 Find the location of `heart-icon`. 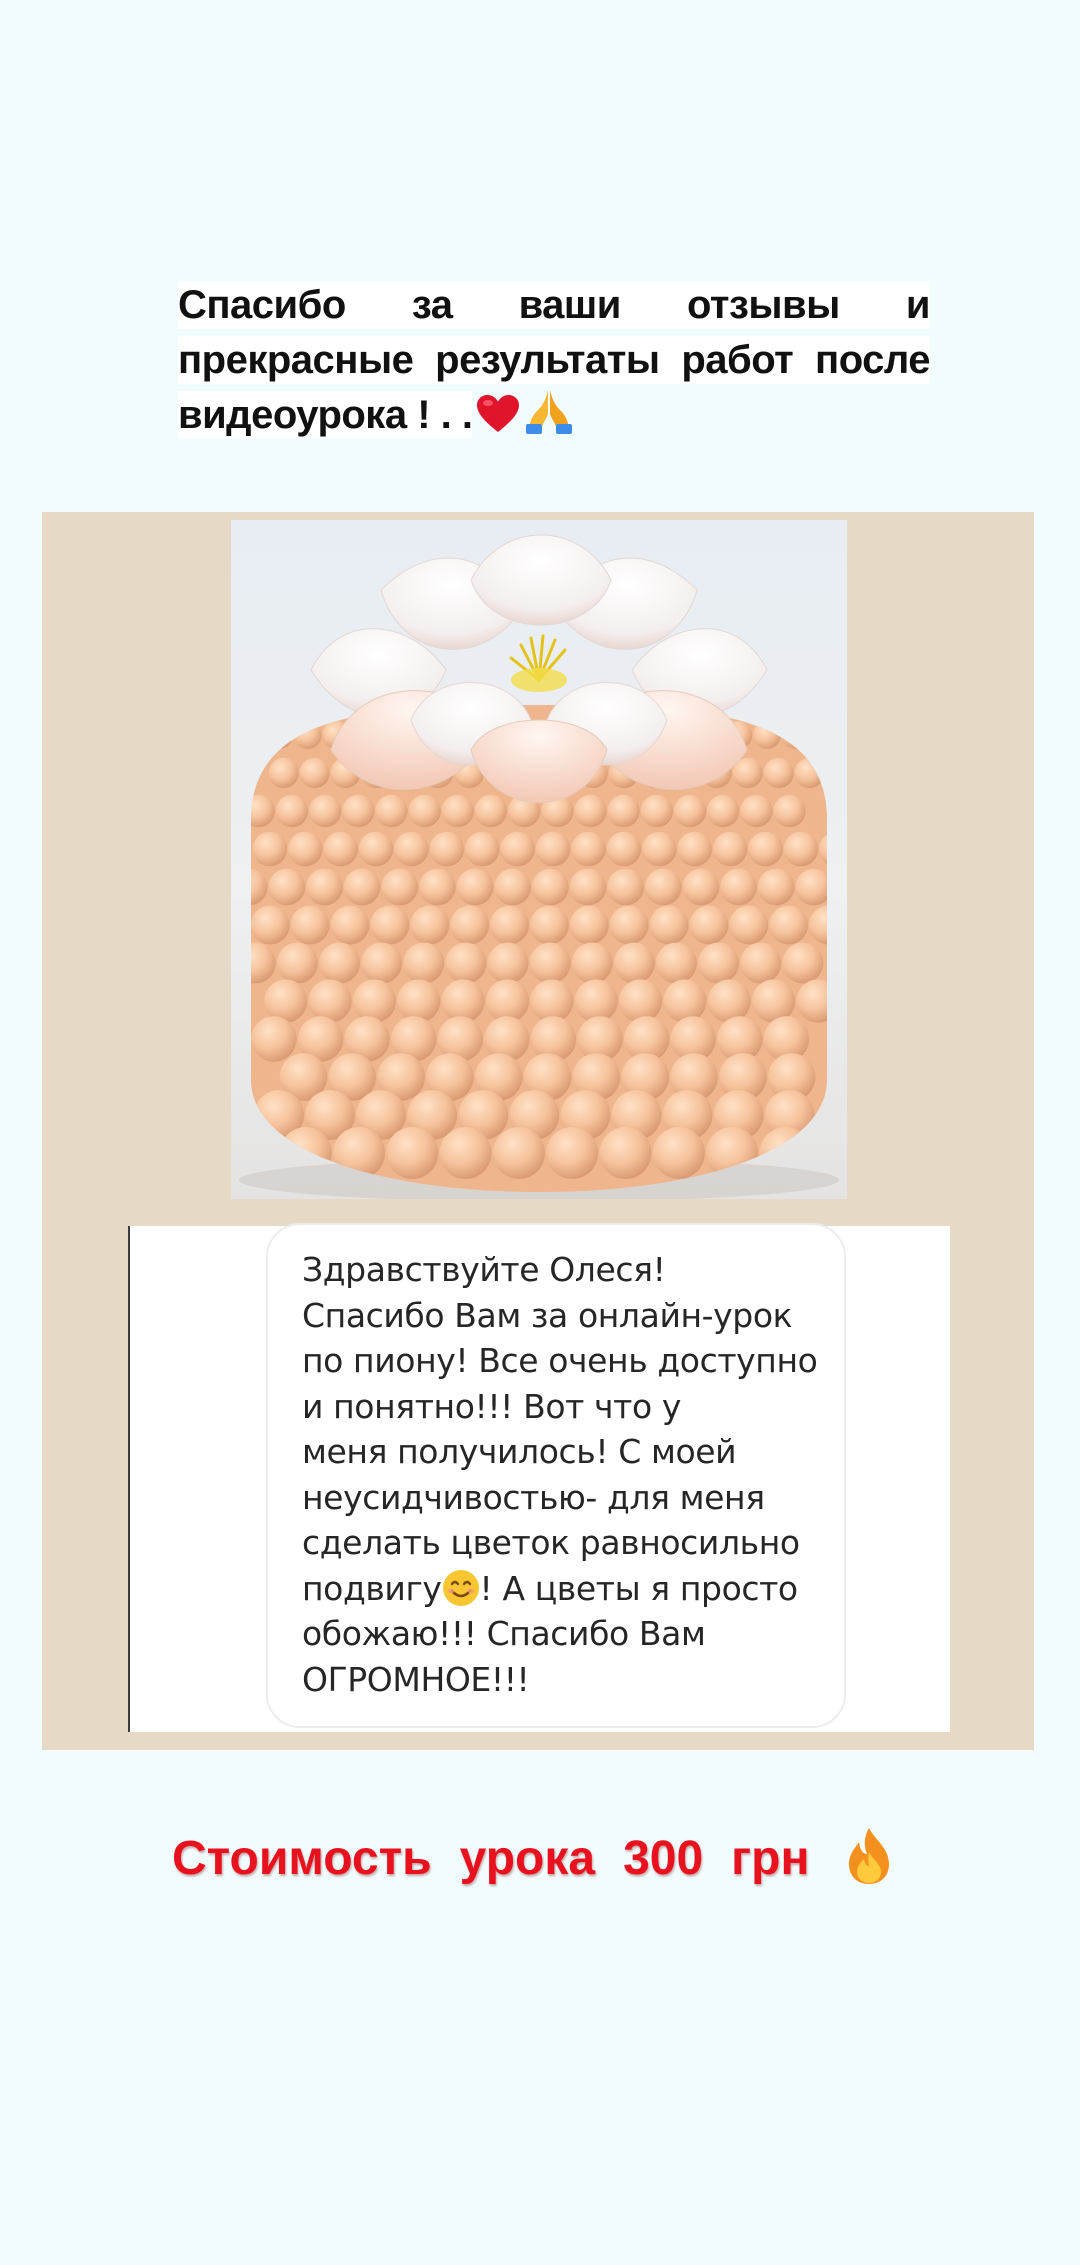

heart-icon is located at coordinates (498, 421).